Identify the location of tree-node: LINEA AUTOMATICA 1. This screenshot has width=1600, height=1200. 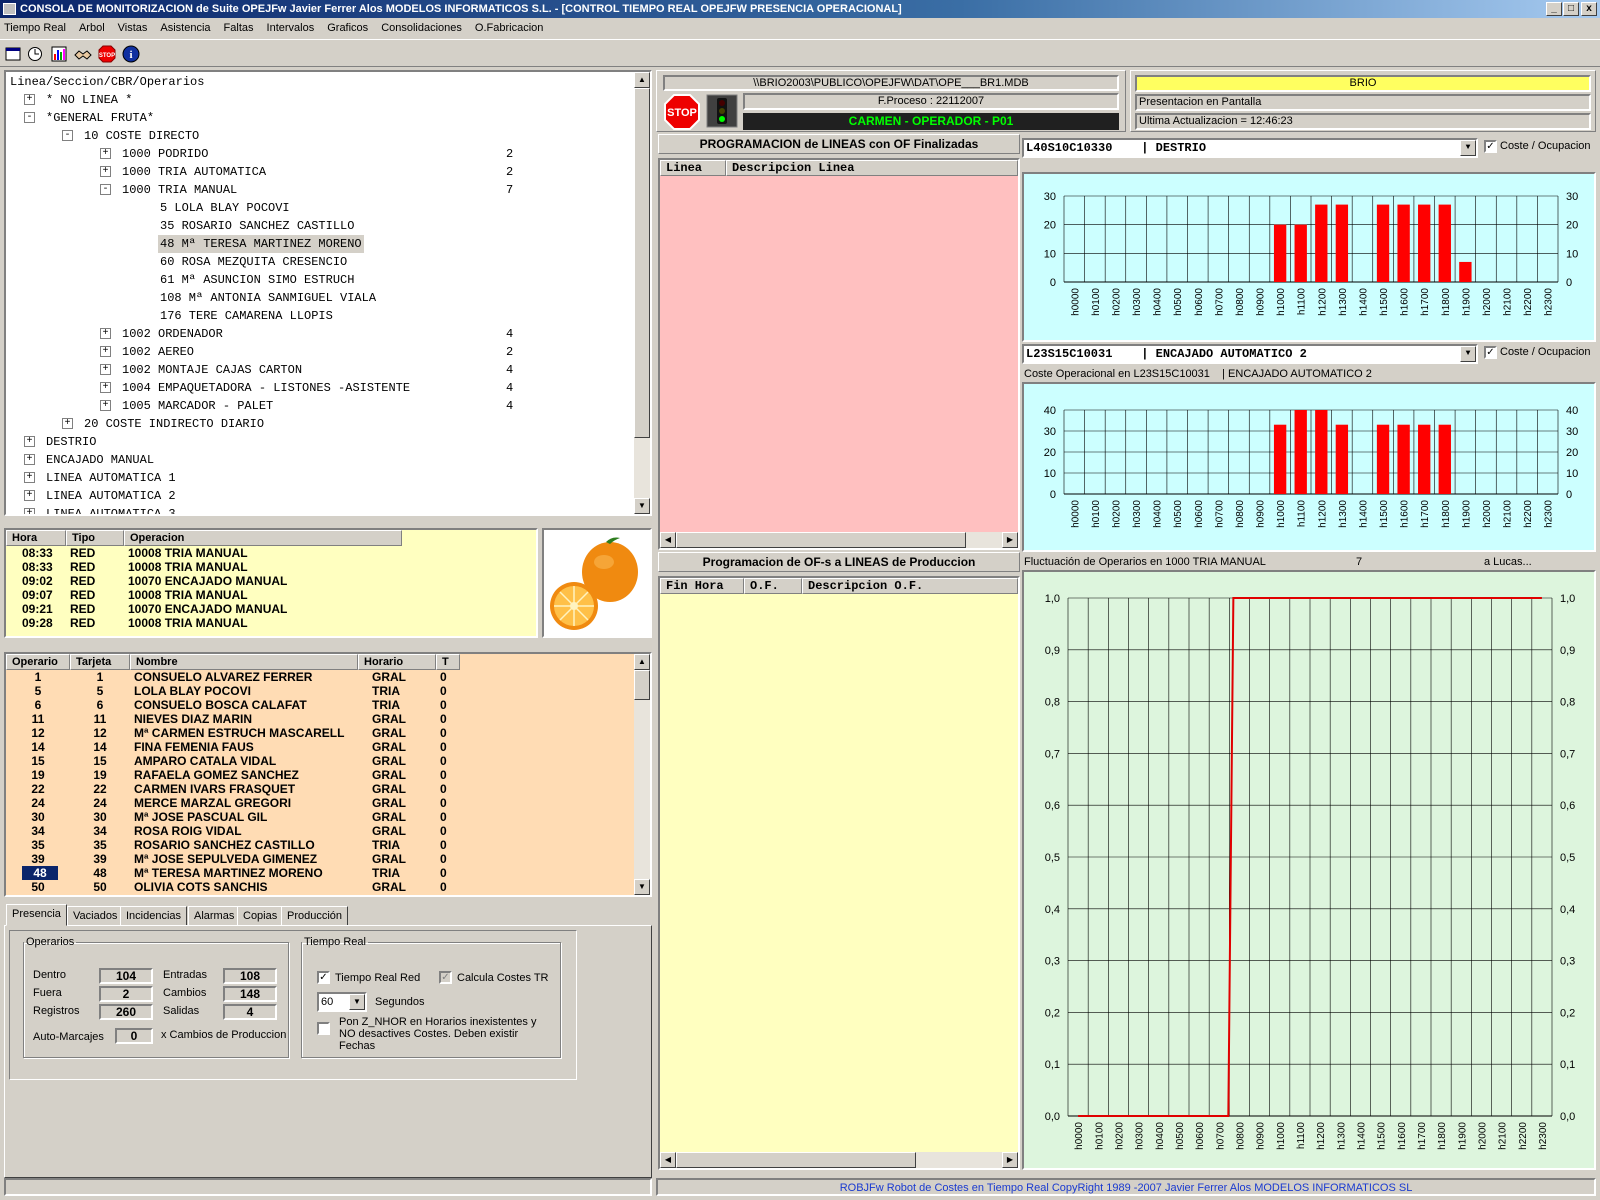
(111, 478).